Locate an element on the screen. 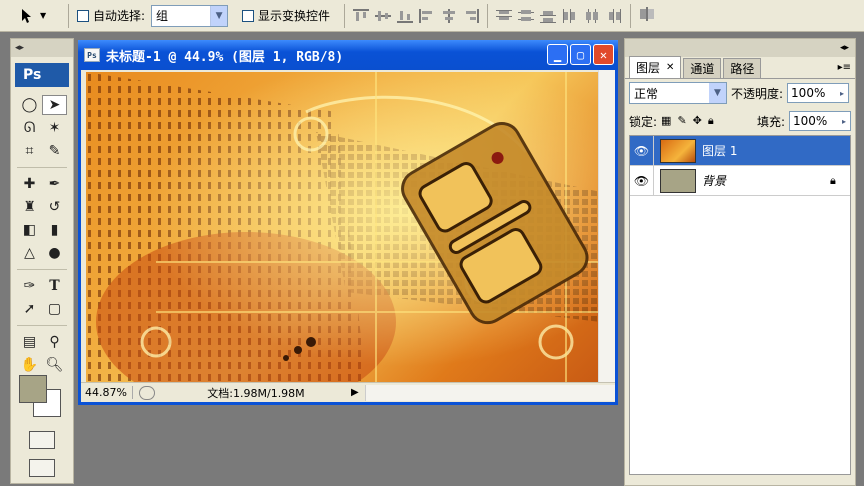  distribute-right-icon is located at coordinates (614, 15).